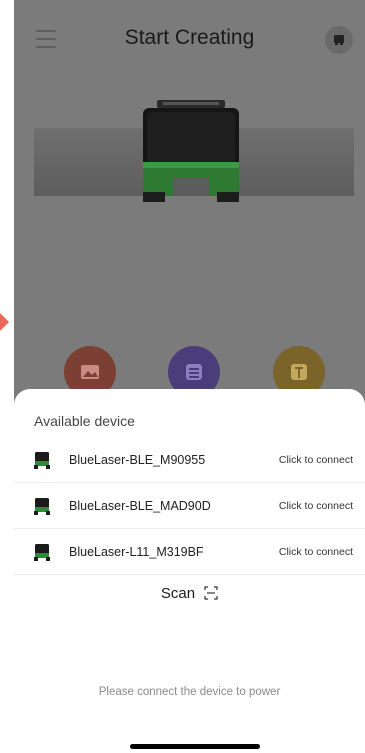  I want to click on text-icon, so click(299, 372).